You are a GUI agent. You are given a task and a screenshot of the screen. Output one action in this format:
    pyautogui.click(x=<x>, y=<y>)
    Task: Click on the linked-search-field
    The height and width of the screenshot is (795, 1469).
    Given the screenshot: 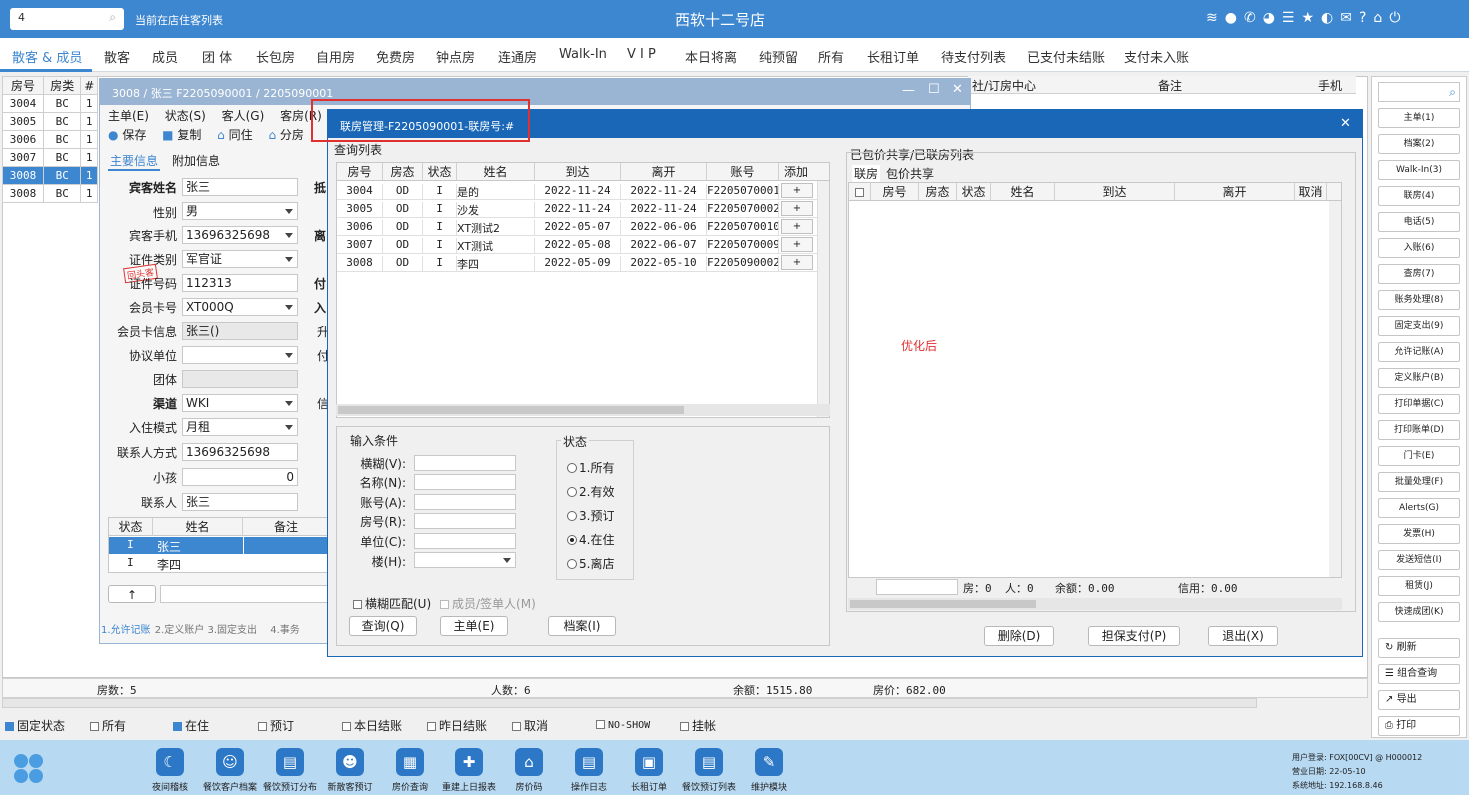 What is the action you would take?
    pyautogui.click(x=917, y=587)
    